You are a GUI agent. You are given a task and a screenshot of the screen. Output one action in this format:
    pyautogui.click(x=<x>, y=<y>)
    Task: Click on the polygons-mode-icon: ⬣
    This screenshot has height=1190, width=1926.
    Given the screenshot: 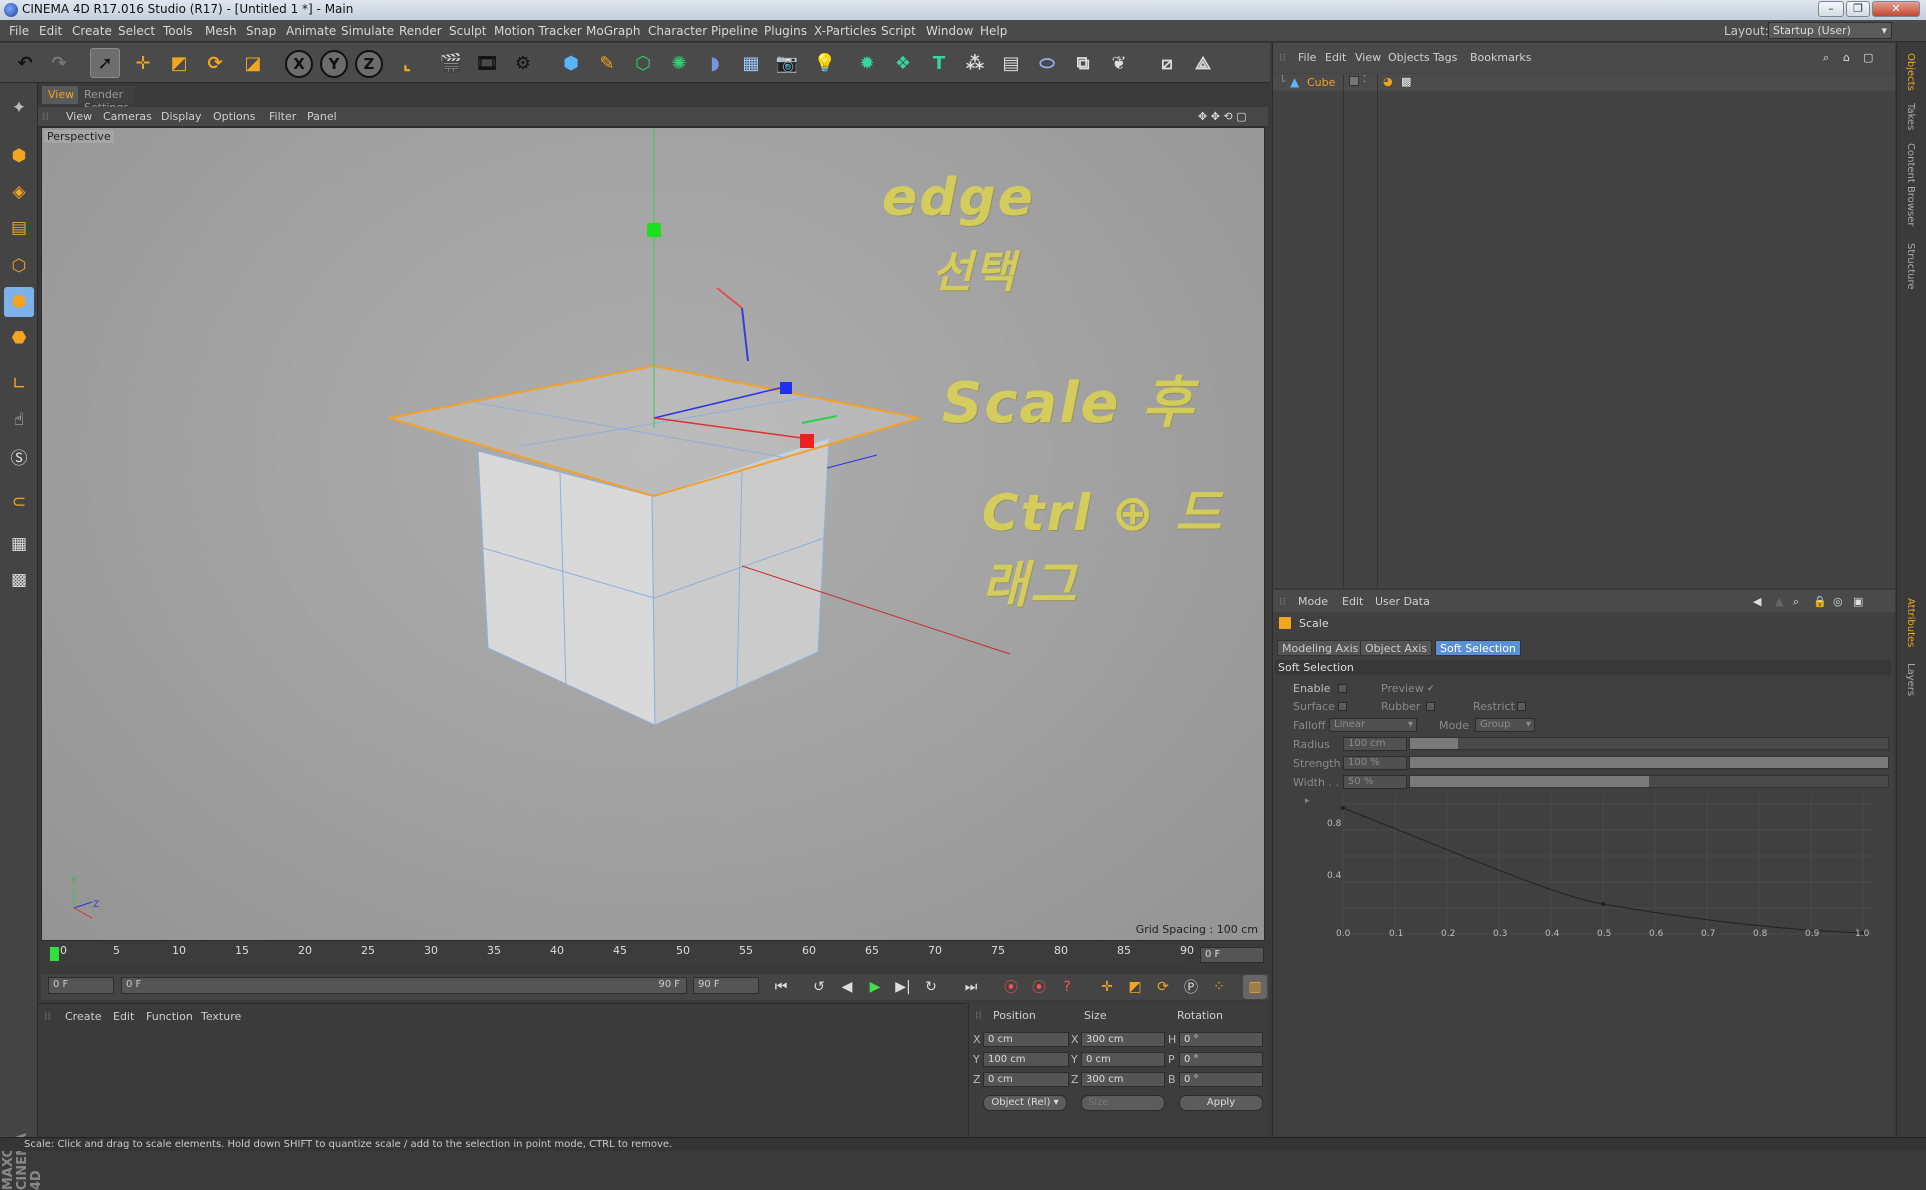 What is the action you would take?
    pyautogui.click(x=19, y=338)
    